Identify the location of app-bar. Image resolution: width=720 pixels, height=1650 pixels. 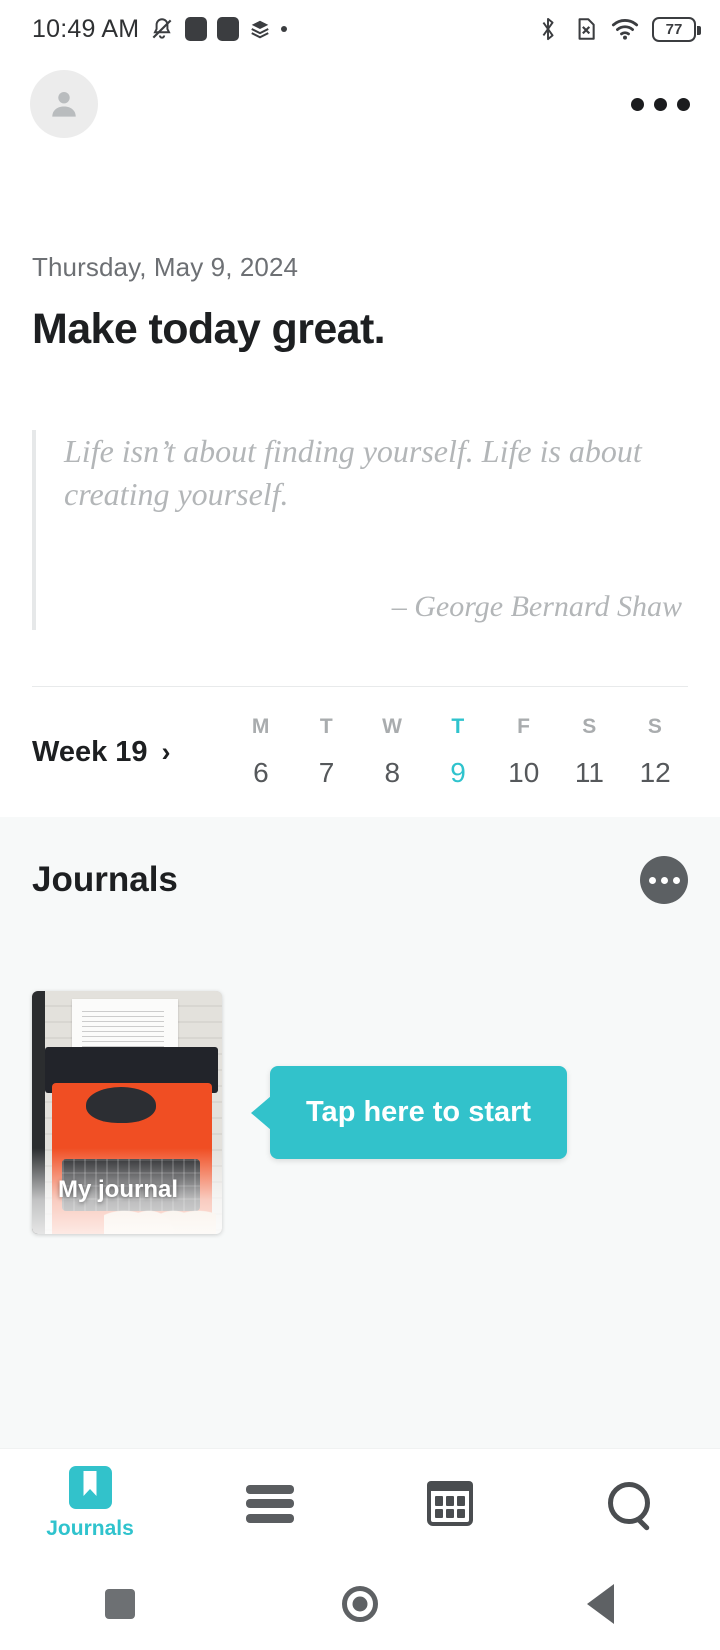
(360, 104).